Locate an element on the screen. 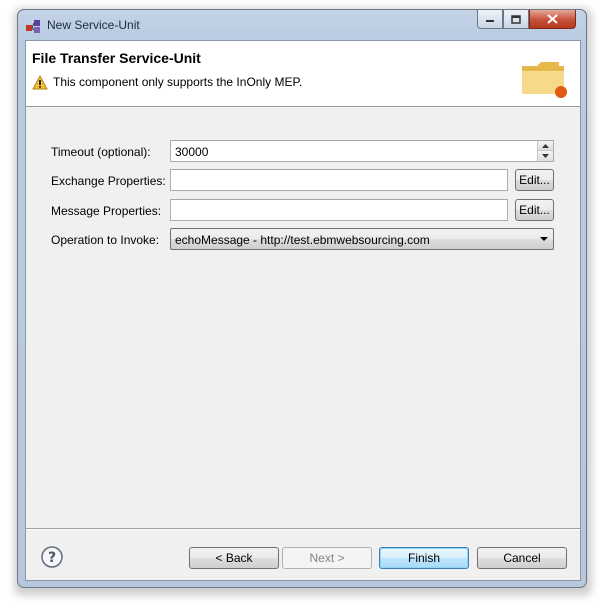  maximize-button is located at coordinates (516, 19).